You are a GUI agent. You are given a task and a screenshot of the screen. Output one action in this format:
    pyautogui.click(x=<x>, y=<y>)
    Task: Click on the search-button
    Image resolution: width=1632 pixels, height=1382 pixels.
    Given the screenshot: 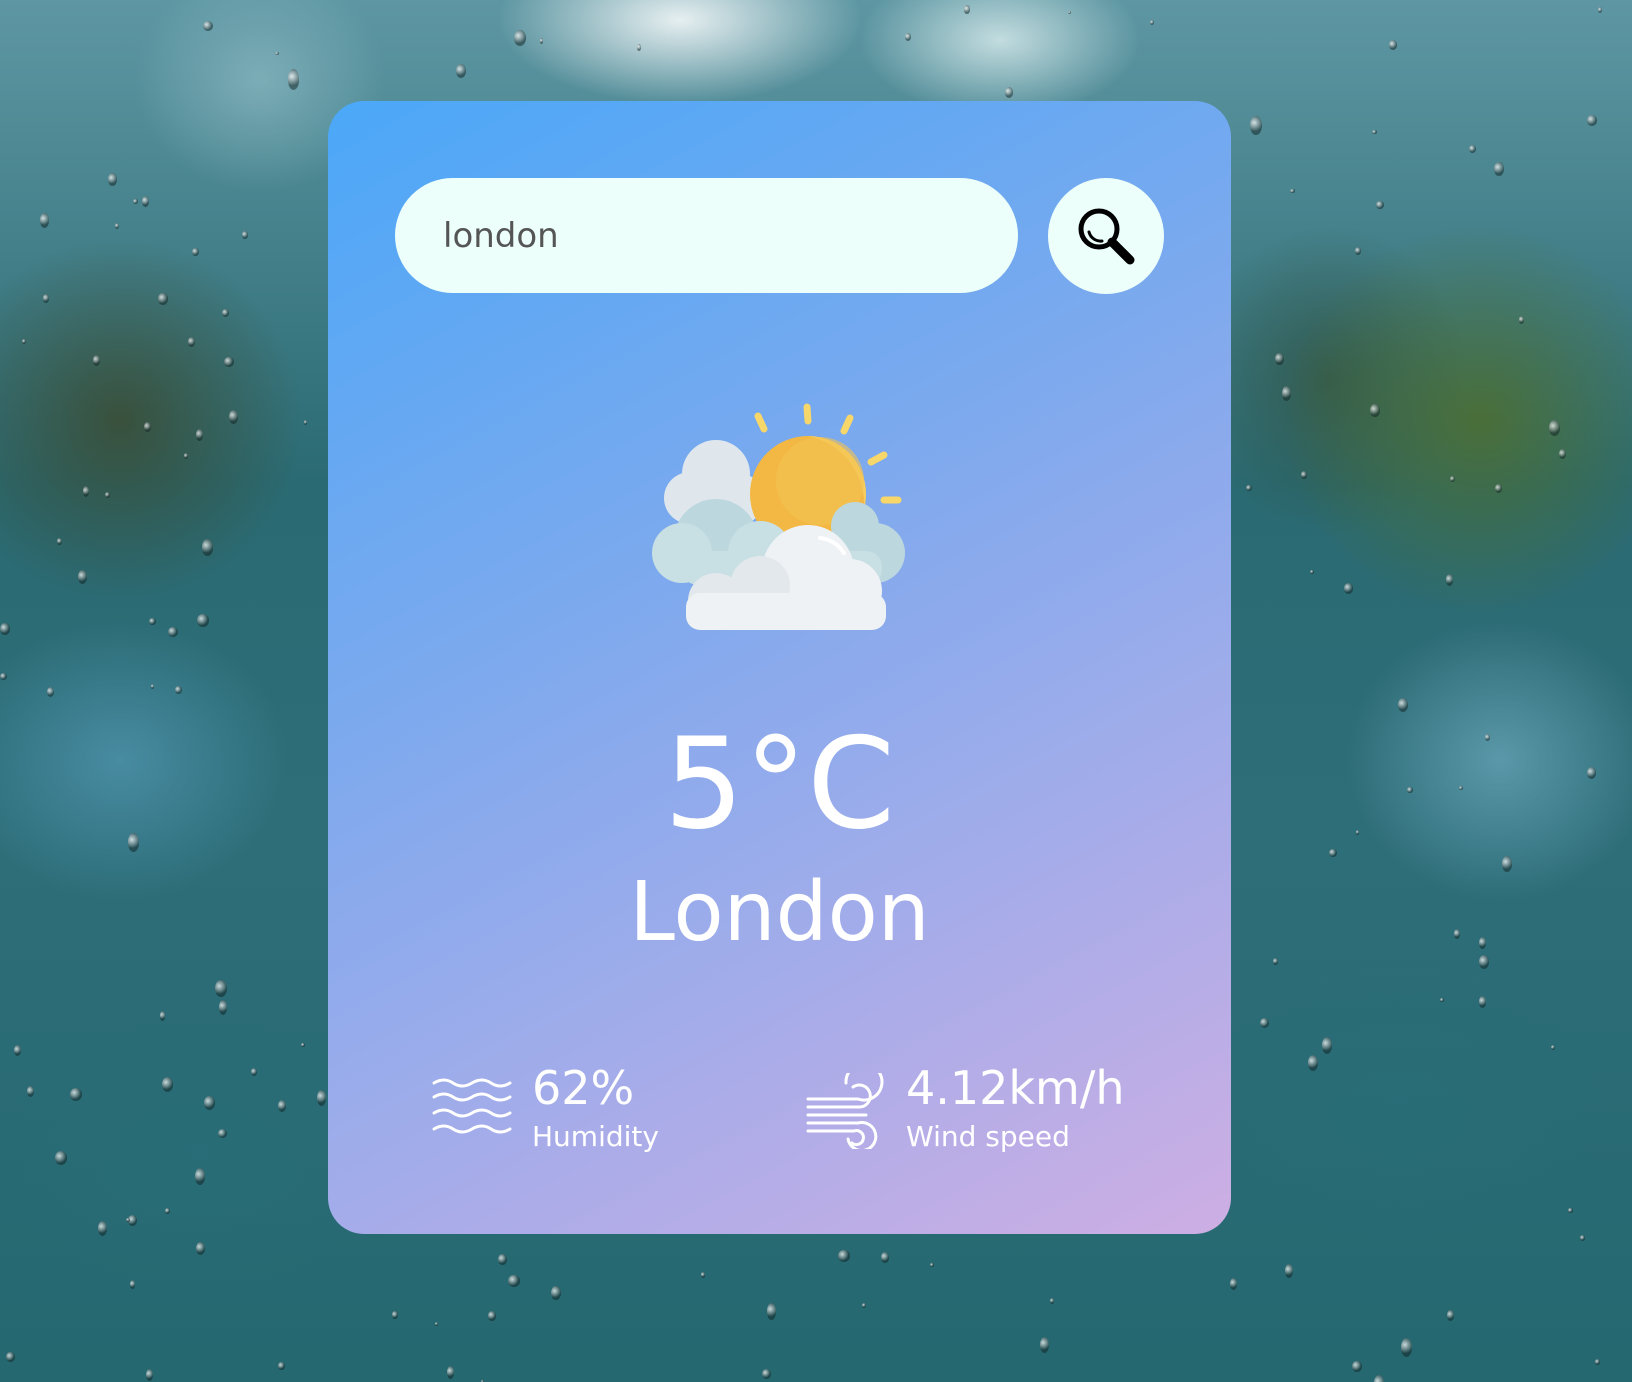 What is the action you would take?
    pyautogui.click(x=1106, y=236)
    